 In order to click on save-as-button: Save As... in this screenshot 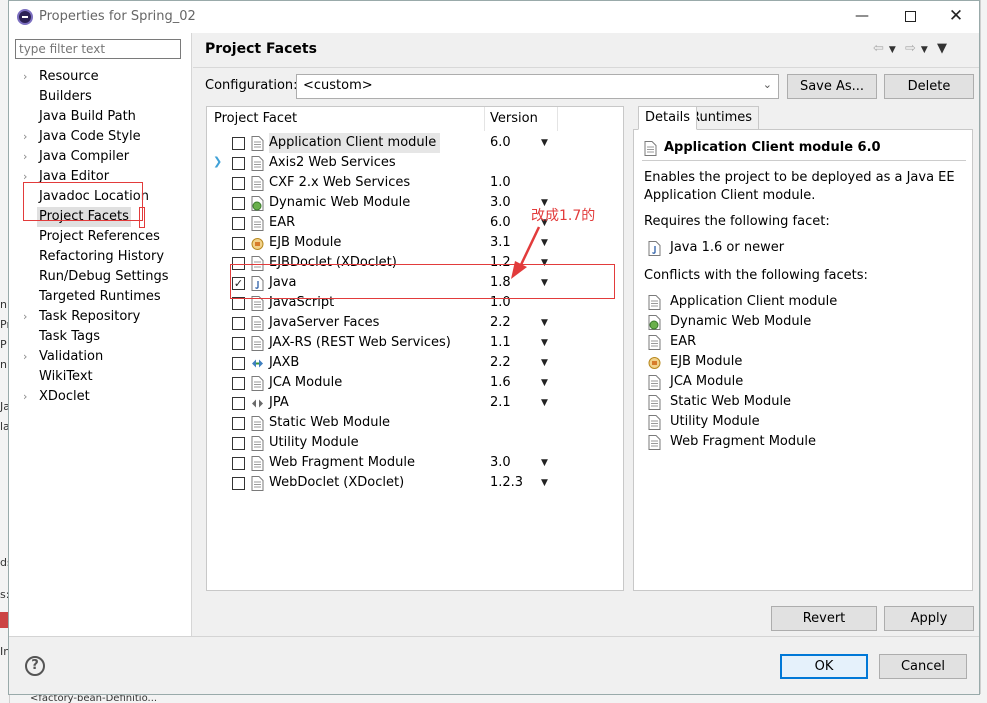, I will do `click(832, 86)`.